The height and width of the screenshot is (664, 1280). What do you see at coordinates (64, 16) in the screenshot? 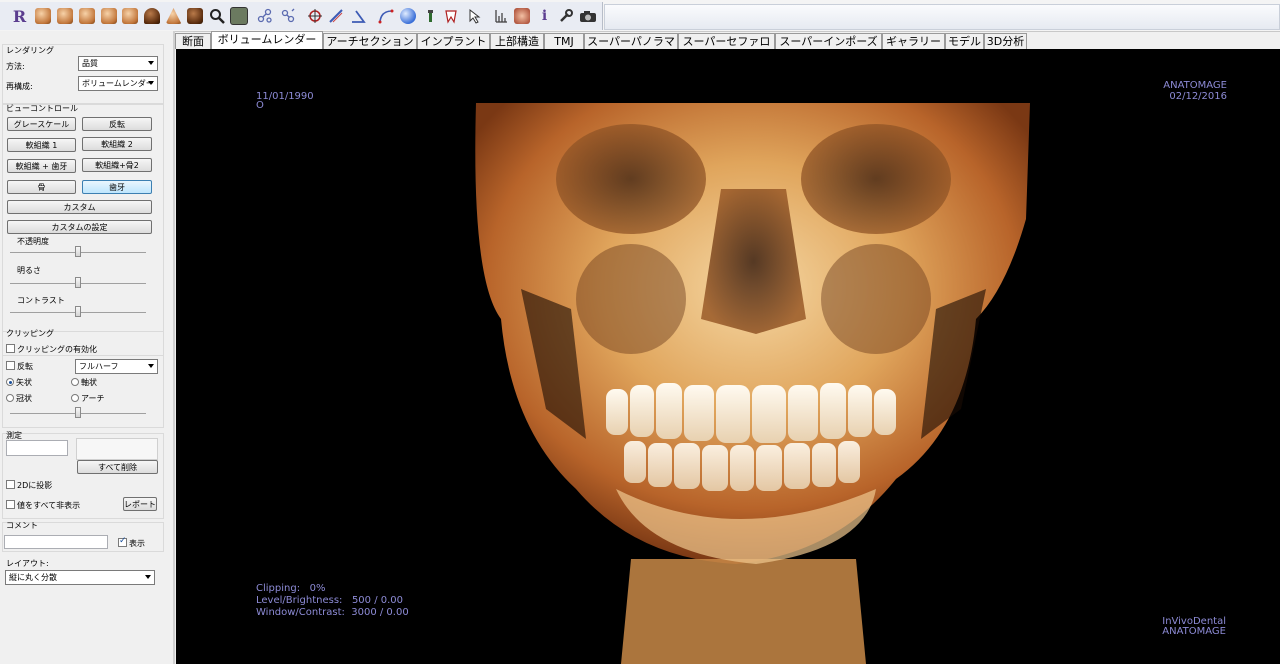
I see `face-three-quarter-icon` at bounding box center [64, 16].